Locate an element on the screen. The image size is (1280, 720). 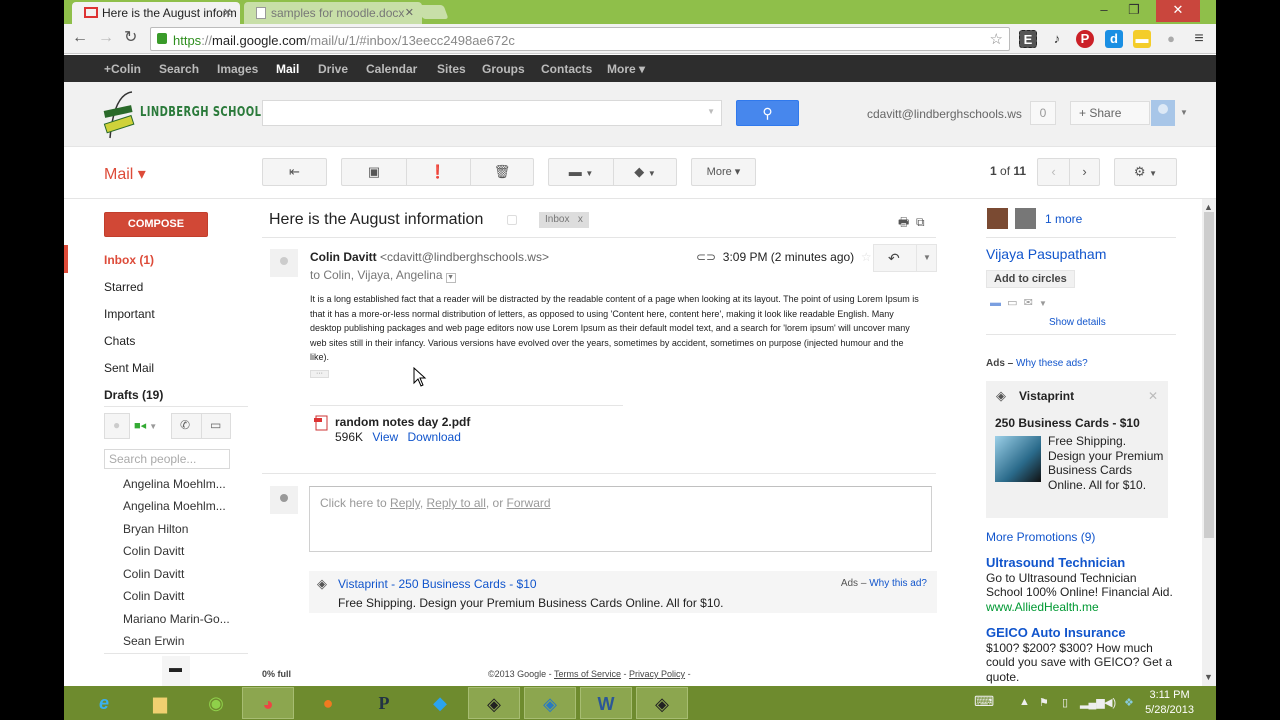
terms-link: Terms of Service is located at coordinates (587, 674).